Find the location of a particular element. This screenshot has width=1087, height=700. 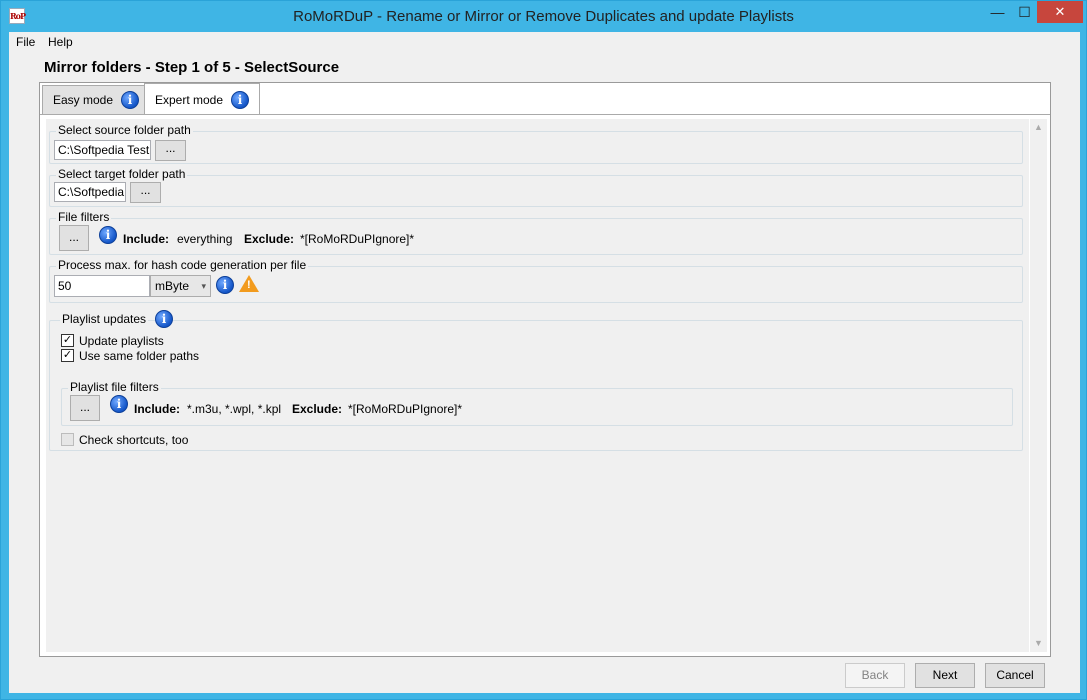

same-folder-paths-label: Use same folder paths is located at coordinates (139, 356).